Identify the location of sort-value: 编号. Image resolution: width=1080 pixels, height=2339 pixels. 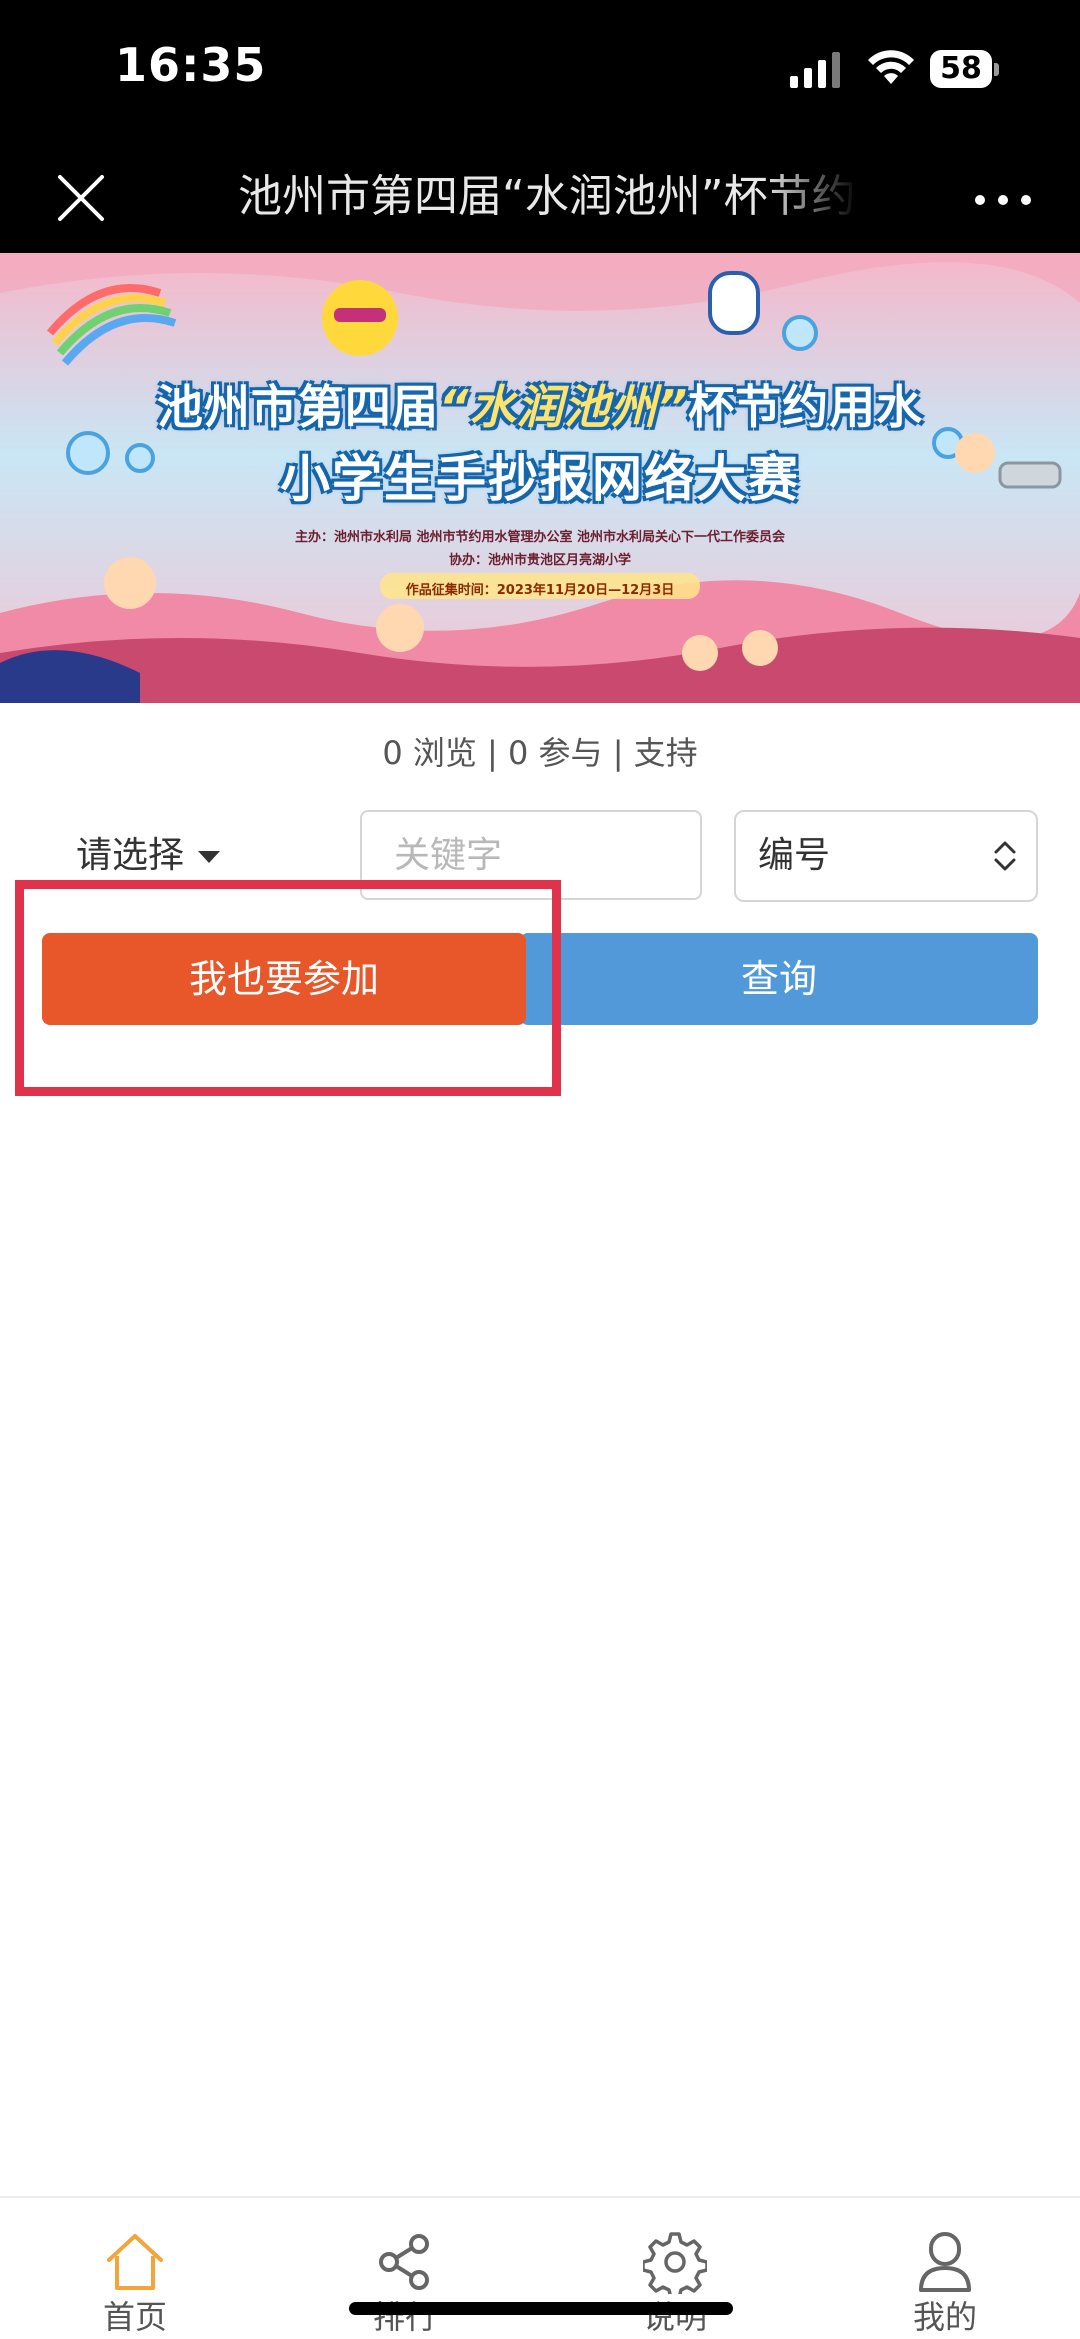
(794, 855).